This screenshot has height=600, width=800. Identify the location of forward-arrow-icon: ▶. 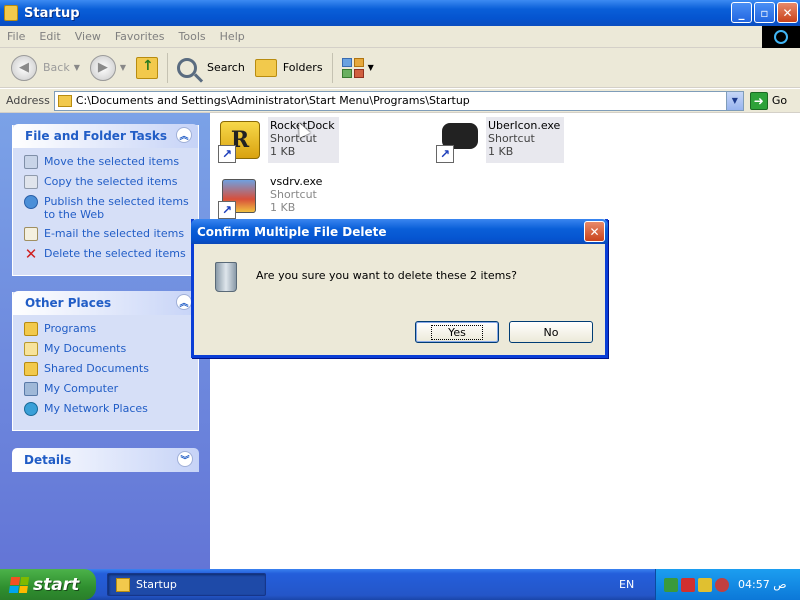
(102, 67).